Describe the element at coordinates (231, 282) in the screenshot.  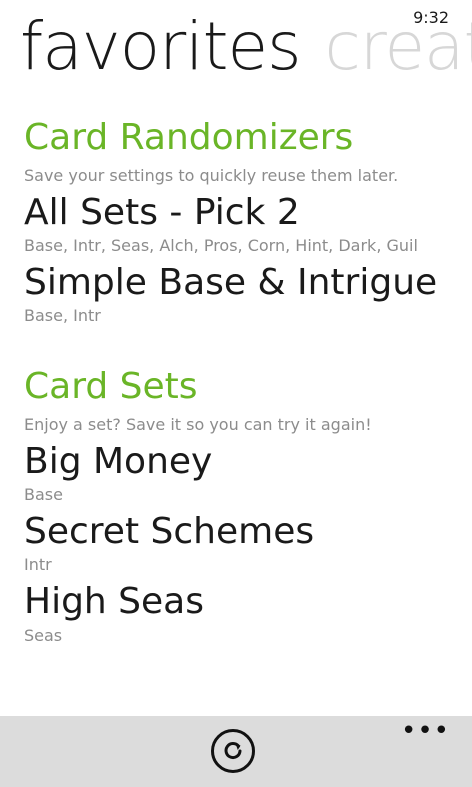
I see `item-title: Simple Base & Intrigue` at that location.